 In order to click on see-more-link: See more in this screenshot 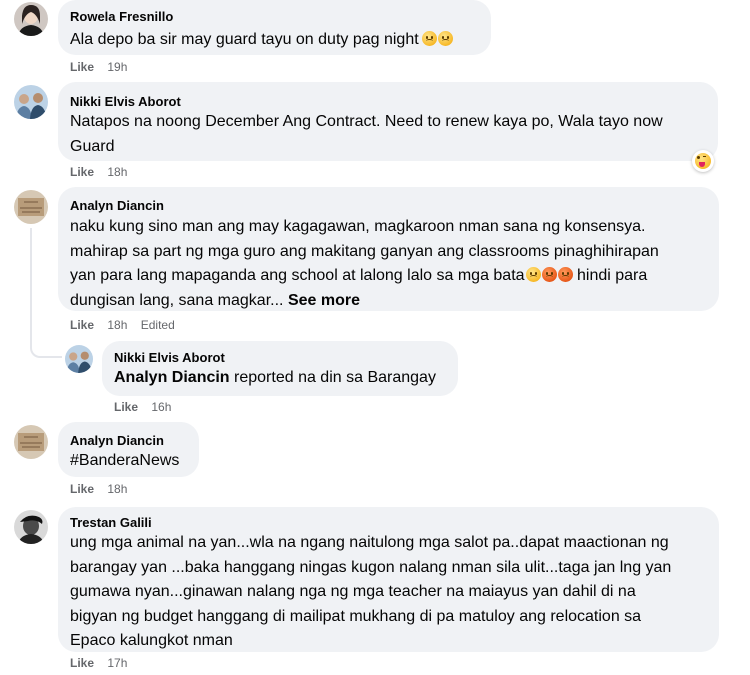, I will do `click(324, 300)`.